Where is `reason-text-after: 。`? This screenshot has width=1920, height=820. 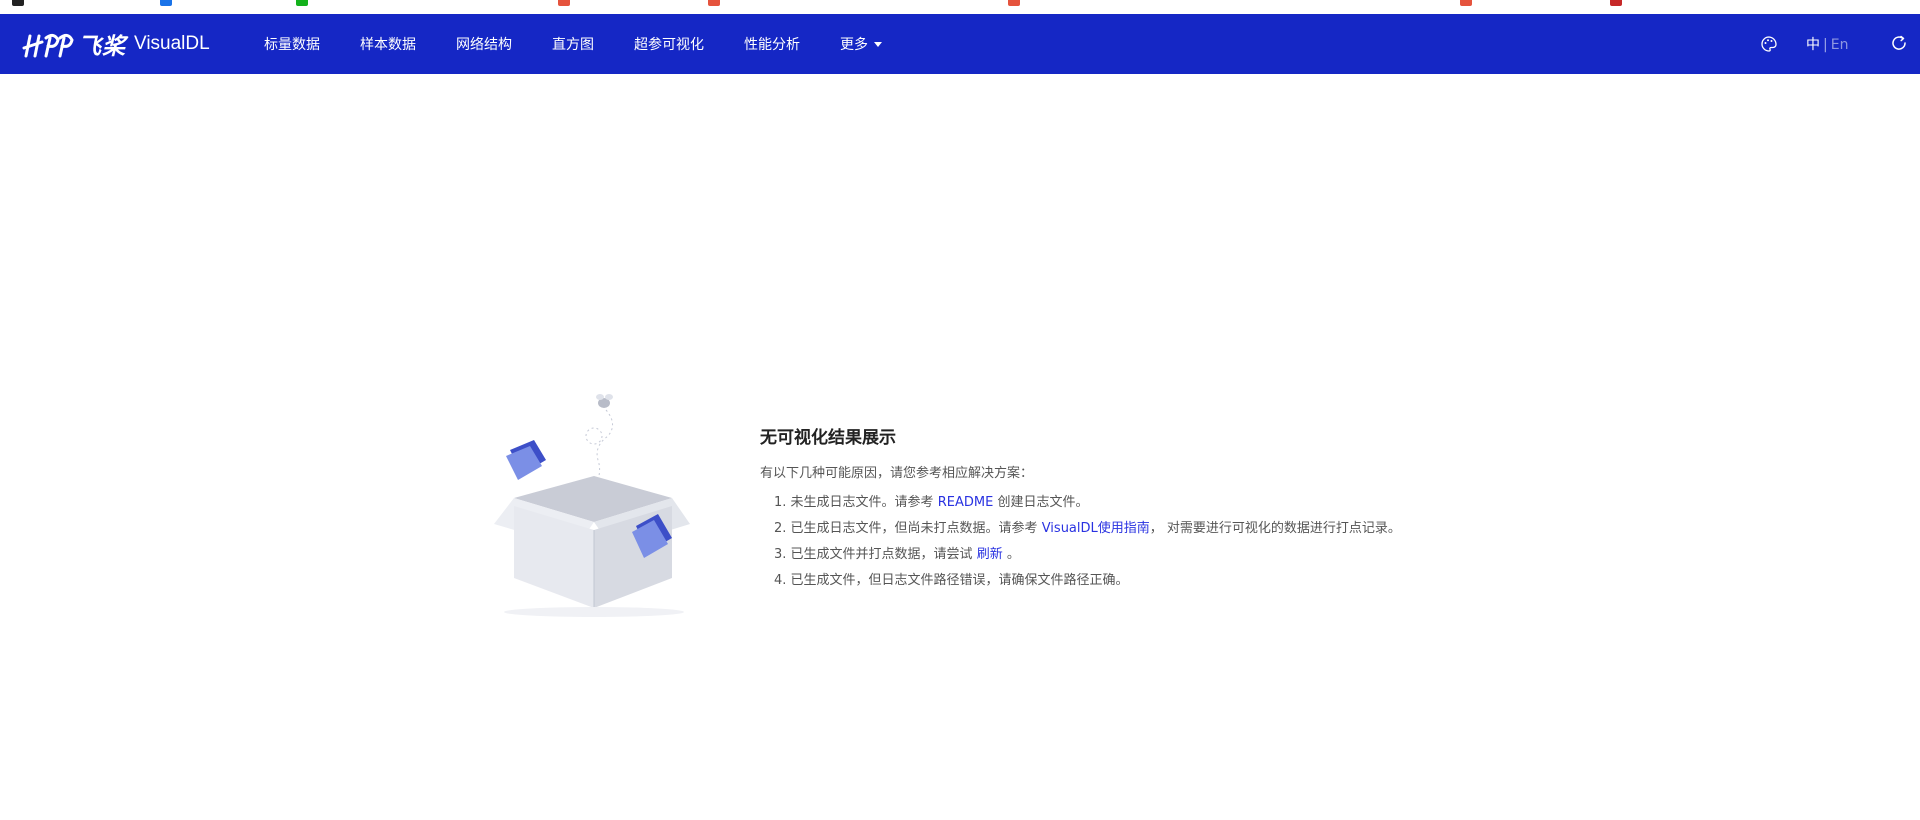 reason-text-after: 。 is located at coordinates (1013, 554).